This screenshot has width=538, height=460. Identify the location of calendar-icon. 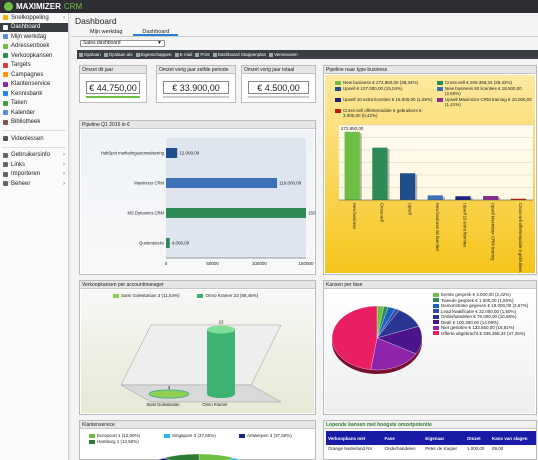
(5, 113).